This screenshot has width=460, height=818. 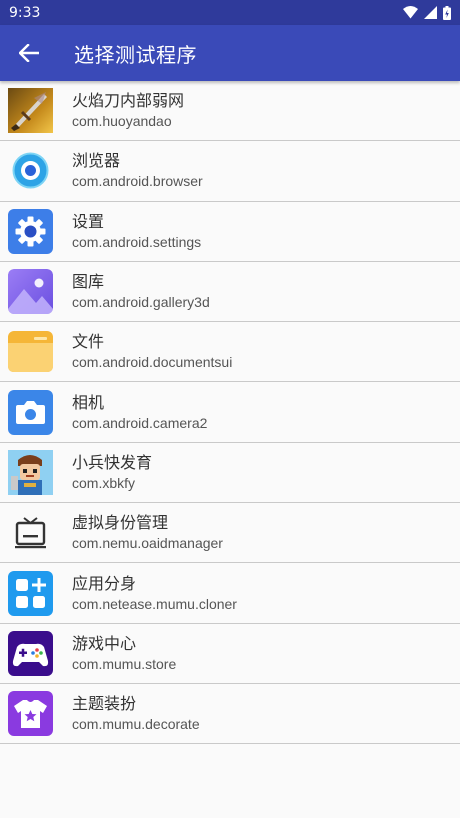 I want to click on app-name: 火焰刀内部弱网, so click(x=128, y=101).